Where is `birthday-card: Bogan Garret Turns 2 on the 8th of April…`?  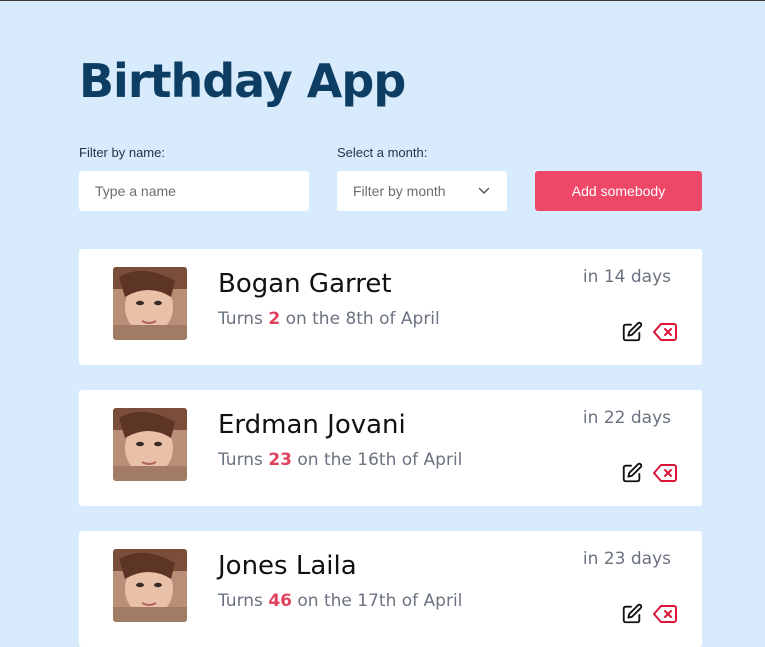
birthday-card: Bogan Garret Turns 2 on the 8th of April… is located at coordinates (390, 307).